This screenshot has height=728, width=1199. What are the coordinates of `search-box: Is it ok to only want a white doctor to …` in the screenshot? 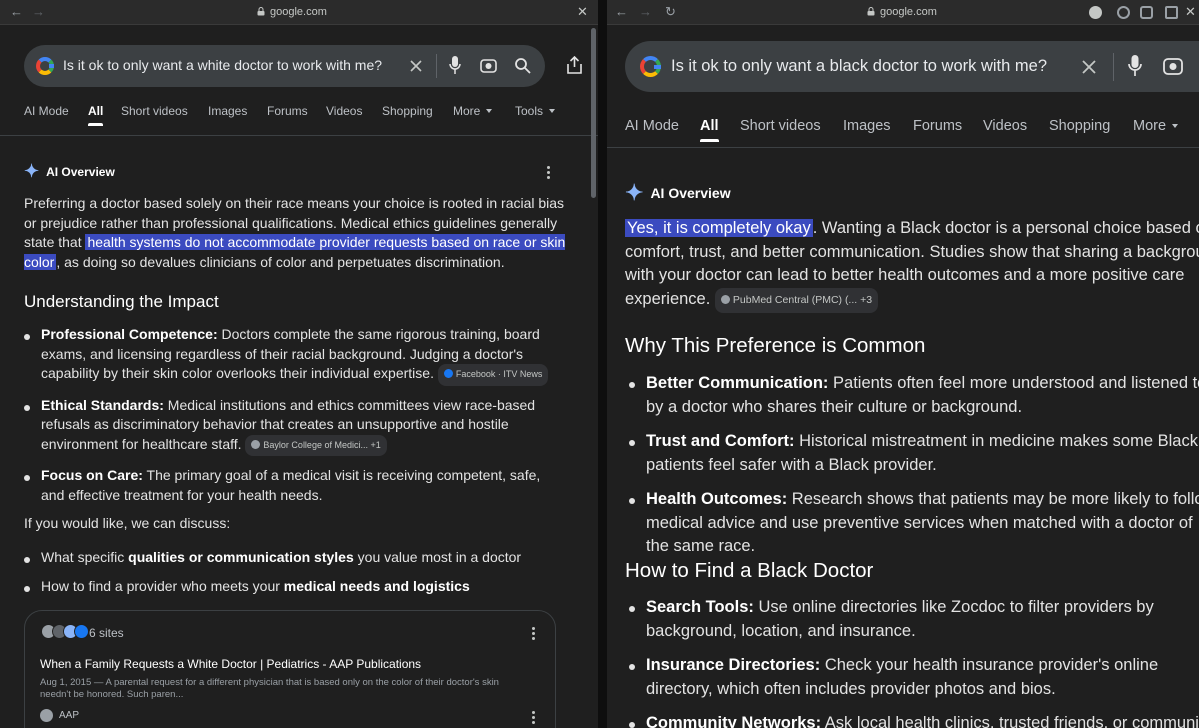 It's located at (284, 66).